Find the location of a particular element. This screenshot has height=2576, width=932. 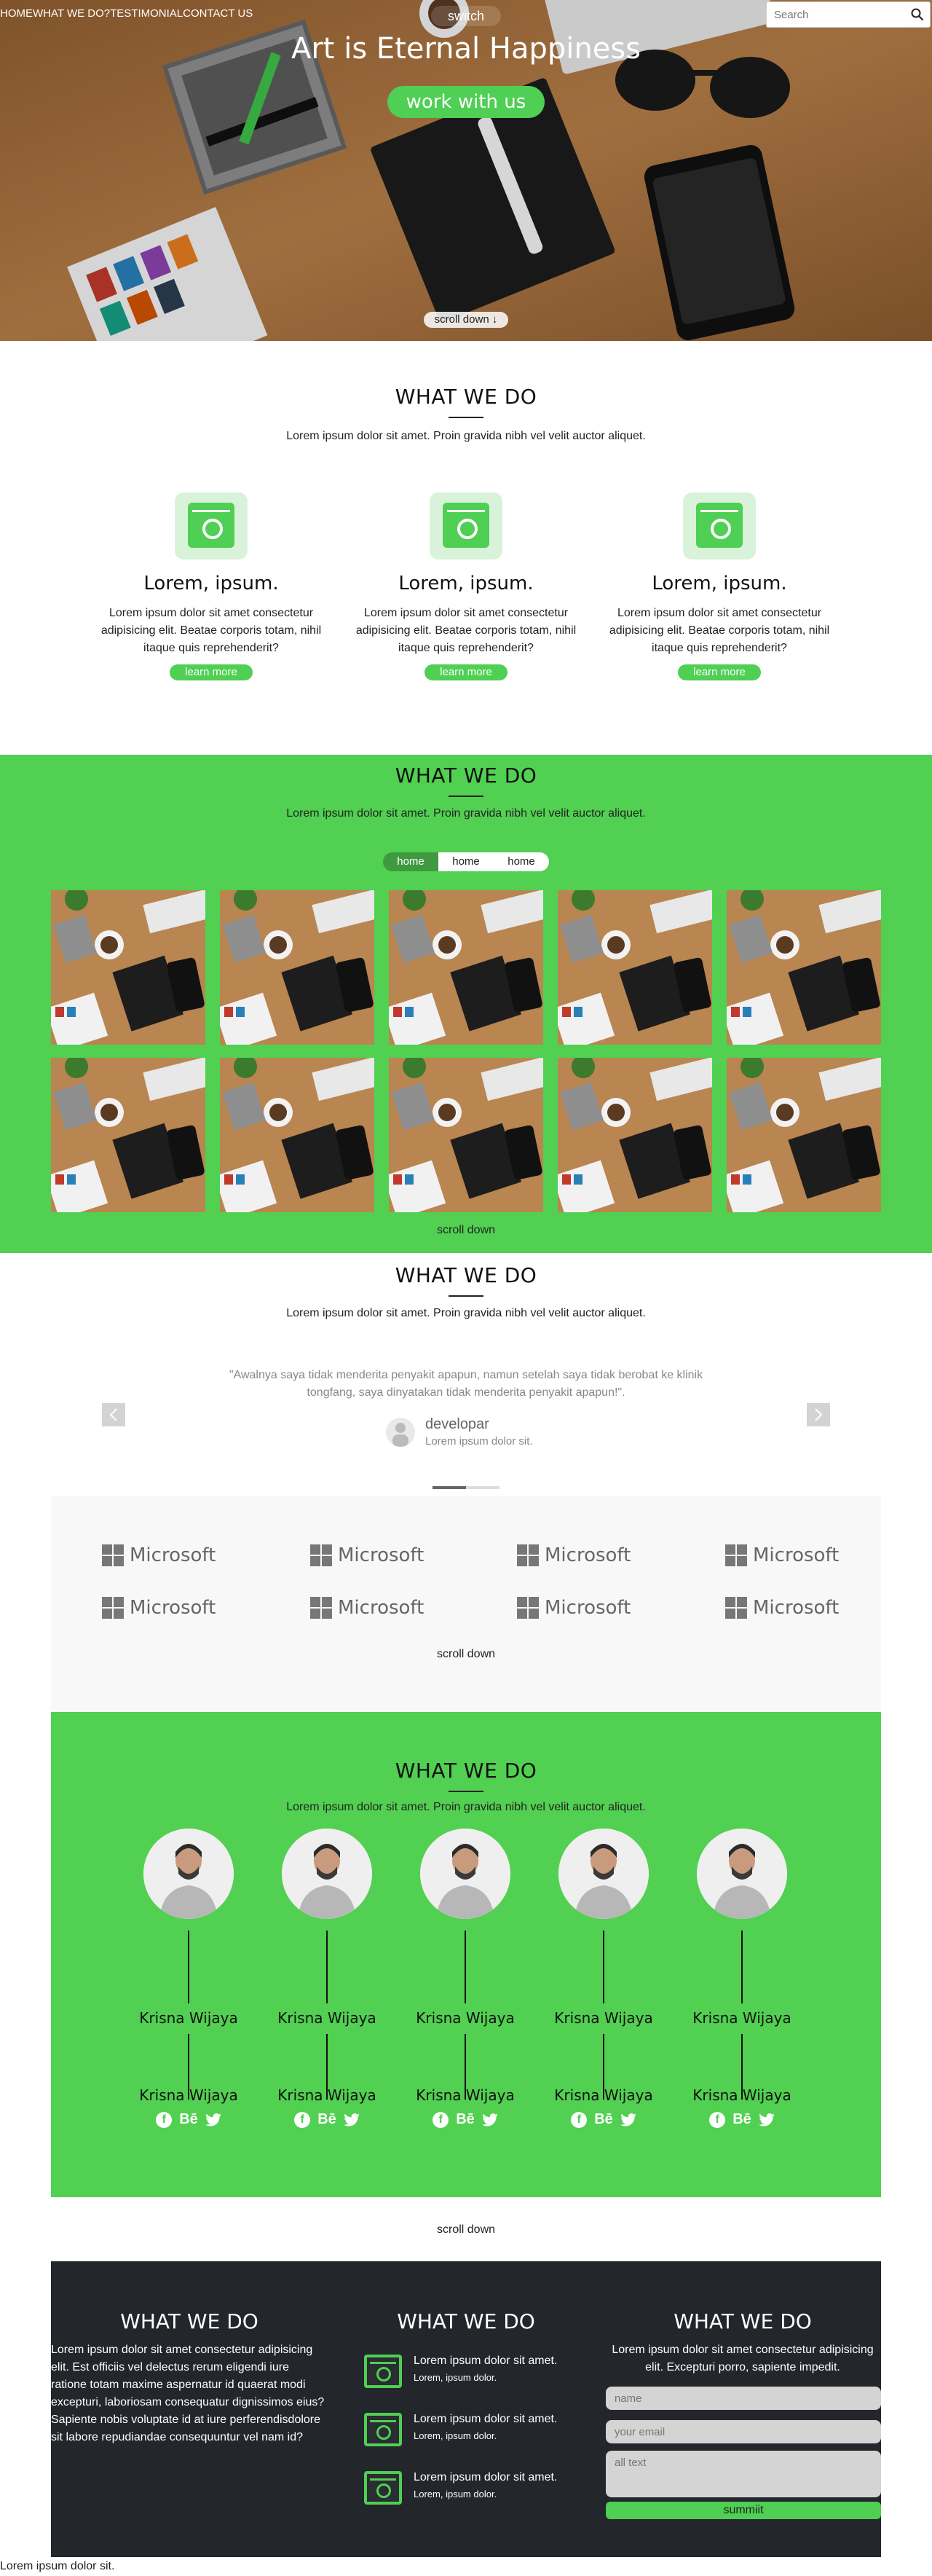

carousel-indicator is located at coordinates (466, 1487).